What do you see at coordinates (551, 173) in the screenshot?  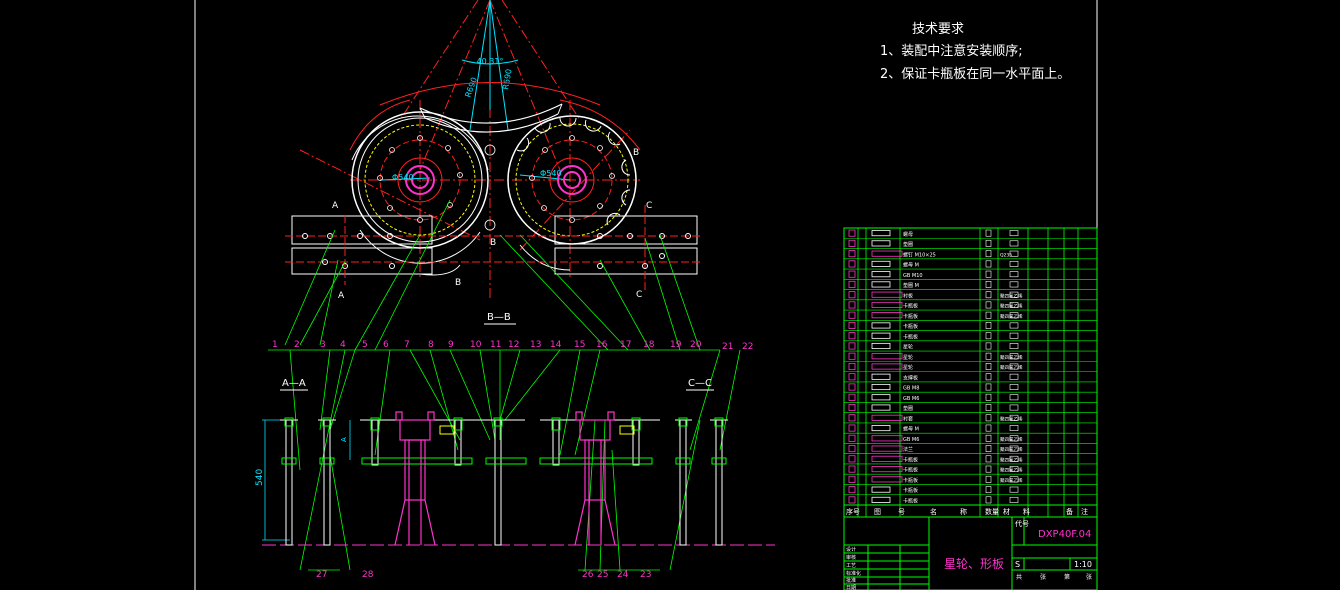 I see `diameter-label-right: Φ540` at bounding box center [551, 173].